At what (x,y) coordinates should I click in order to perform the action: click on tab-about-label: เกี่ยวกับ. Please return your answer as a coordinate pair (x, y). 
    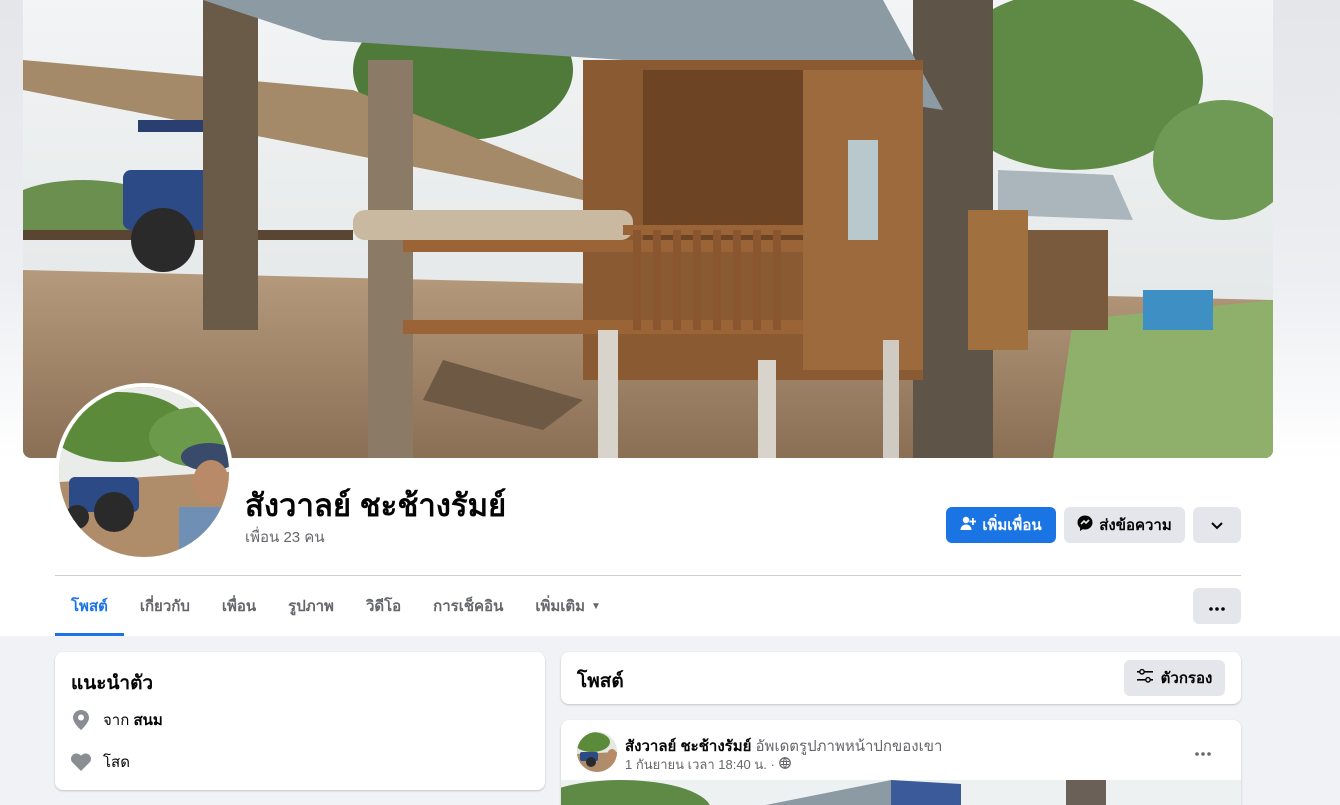
    Looking at the image, I should click on (164, 606).